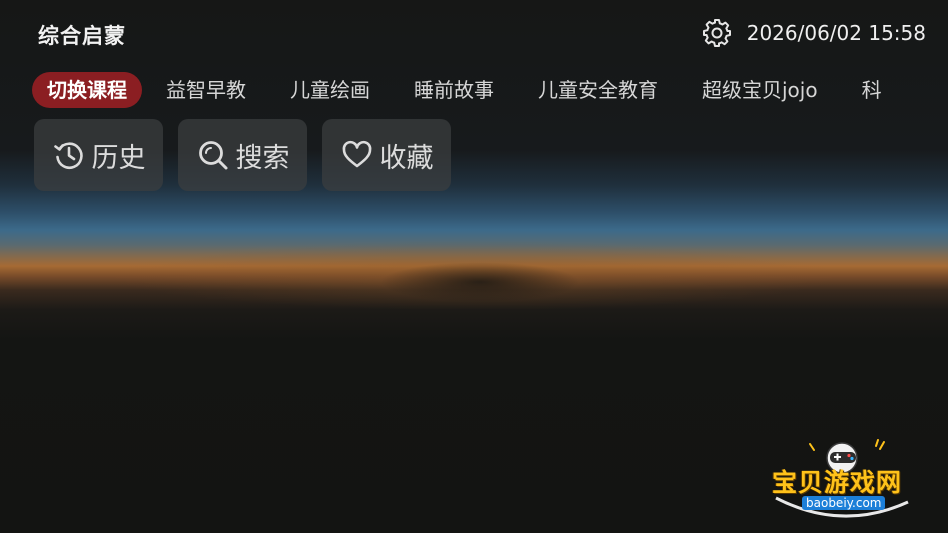 The image size is (948, 533). I want to click on gear-icon, so click(716, 33).